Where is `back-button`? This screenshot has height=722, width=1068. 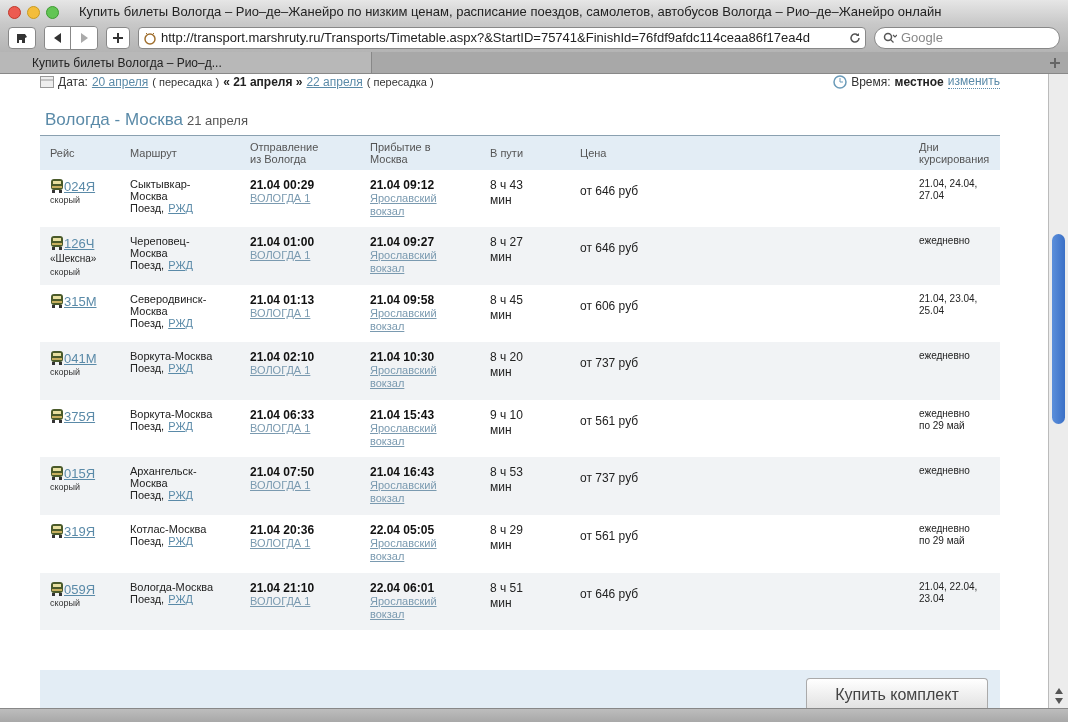
back-button is located at coordinates (58, 38).